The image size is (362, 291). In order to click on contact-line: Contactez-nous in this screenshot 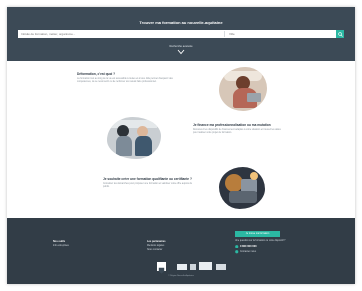, I will do `click(245, 252)`.